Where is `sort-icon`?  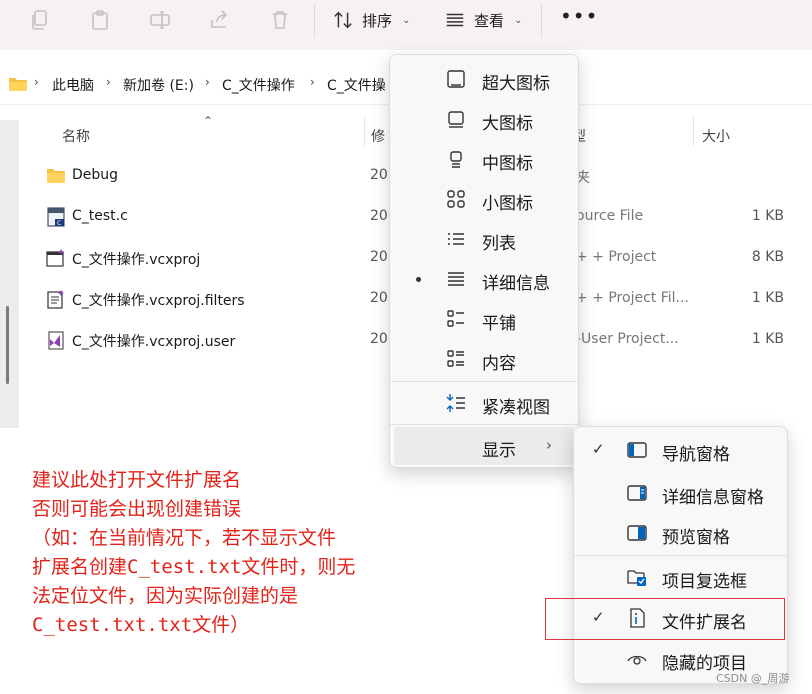
sort-icon is located at coordinates (343, 20).